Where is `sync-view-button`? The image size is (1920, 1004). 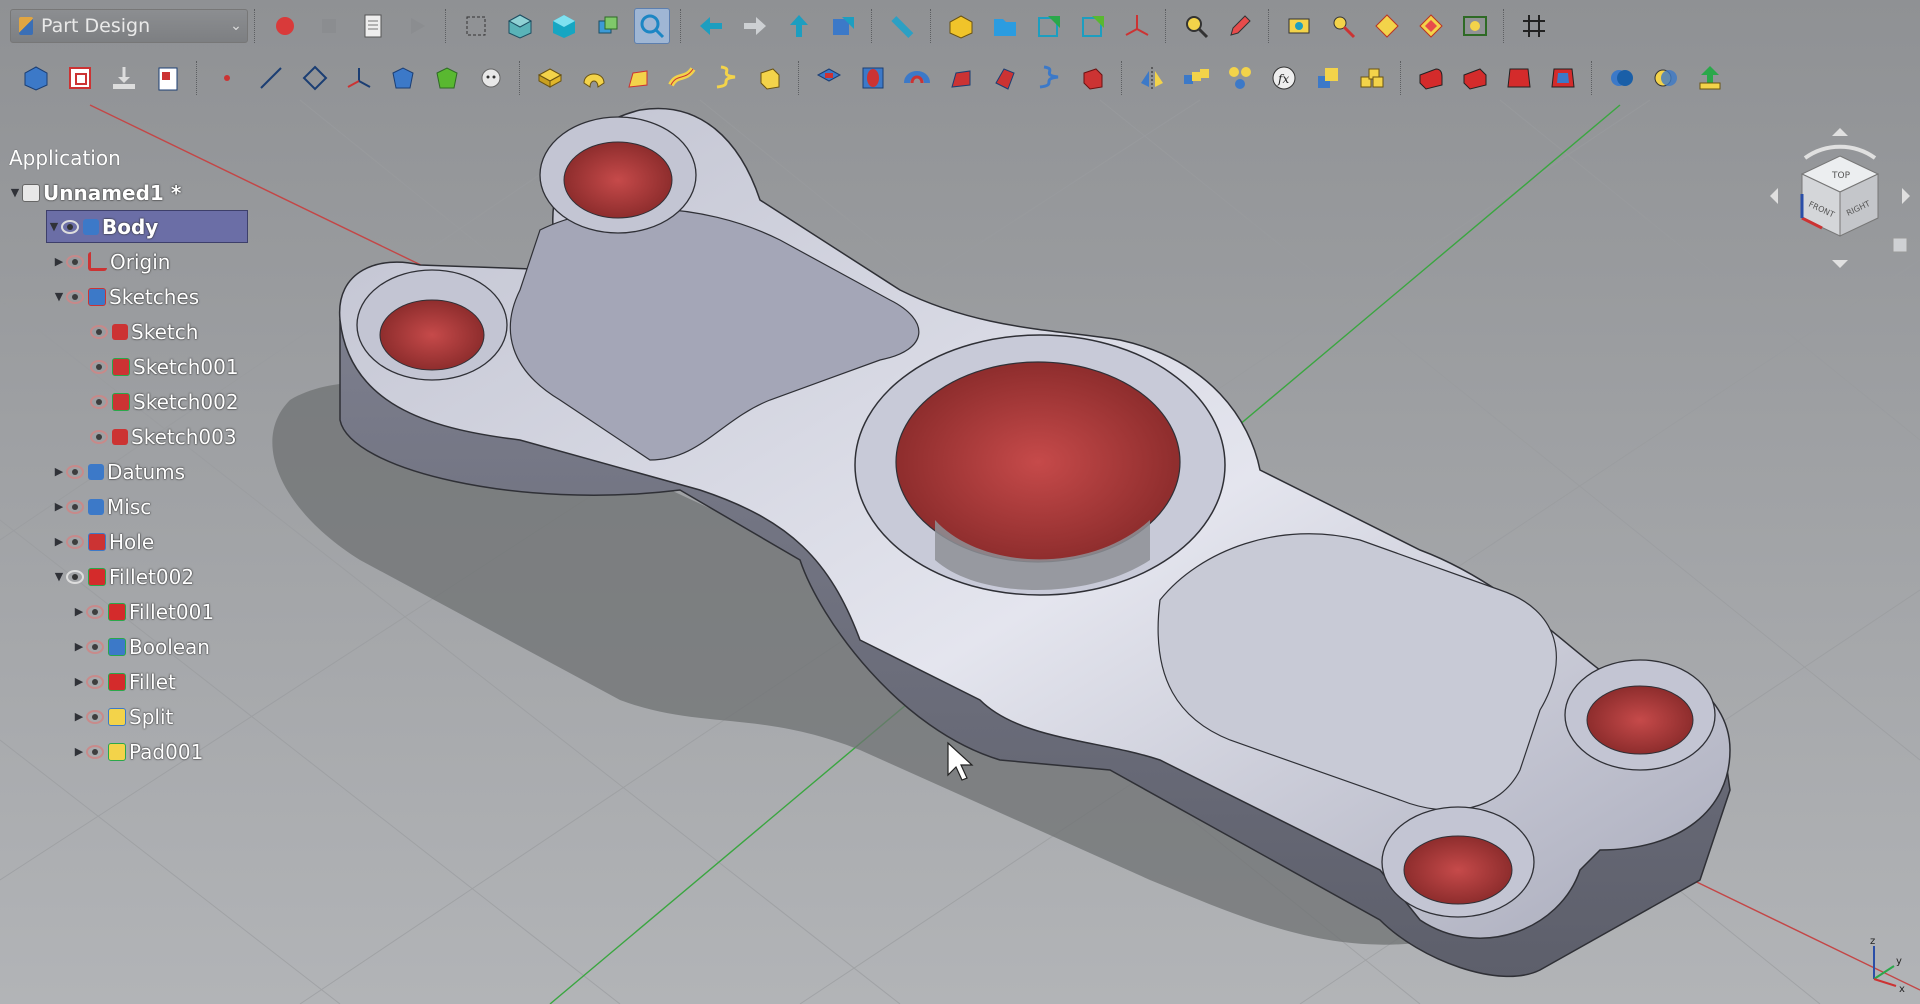 sync-view-button is located at coordinates (1299, 26).